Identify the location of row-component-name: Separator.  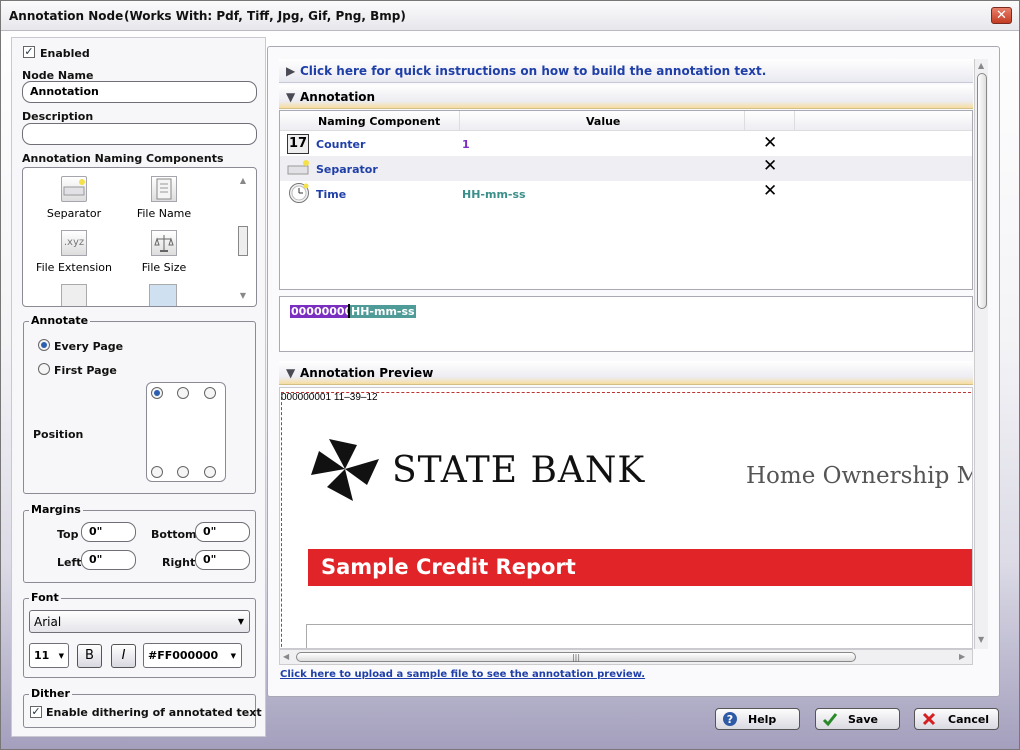
(347, 169).